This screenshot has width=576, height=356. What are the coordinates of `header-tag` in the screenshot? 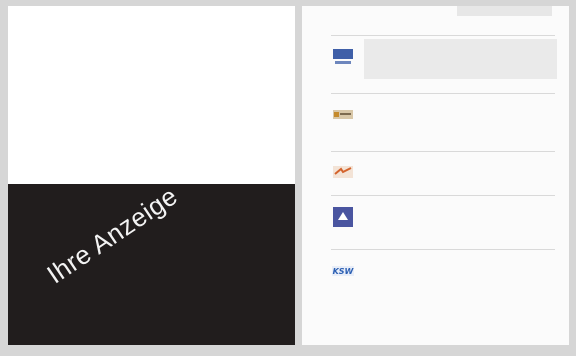 It's located at (504, 11).